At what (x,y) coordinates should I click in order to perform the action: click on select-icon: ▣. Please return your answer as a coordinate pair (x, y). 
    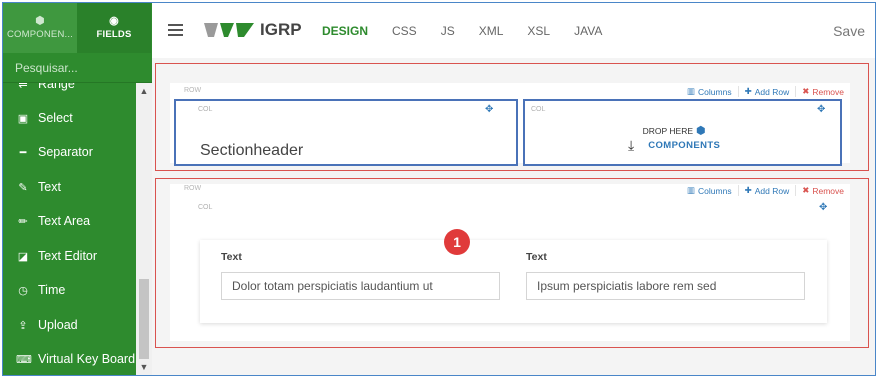
    Looking at the image, I should click on (23, 118).